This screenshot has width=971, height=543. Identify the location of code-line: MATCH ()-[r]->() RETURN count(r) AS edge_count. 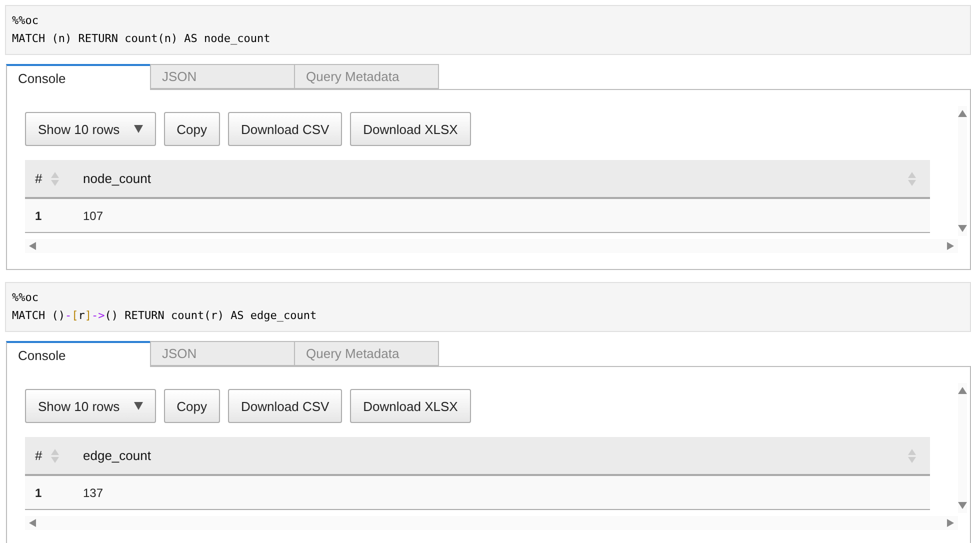
(165, 316).